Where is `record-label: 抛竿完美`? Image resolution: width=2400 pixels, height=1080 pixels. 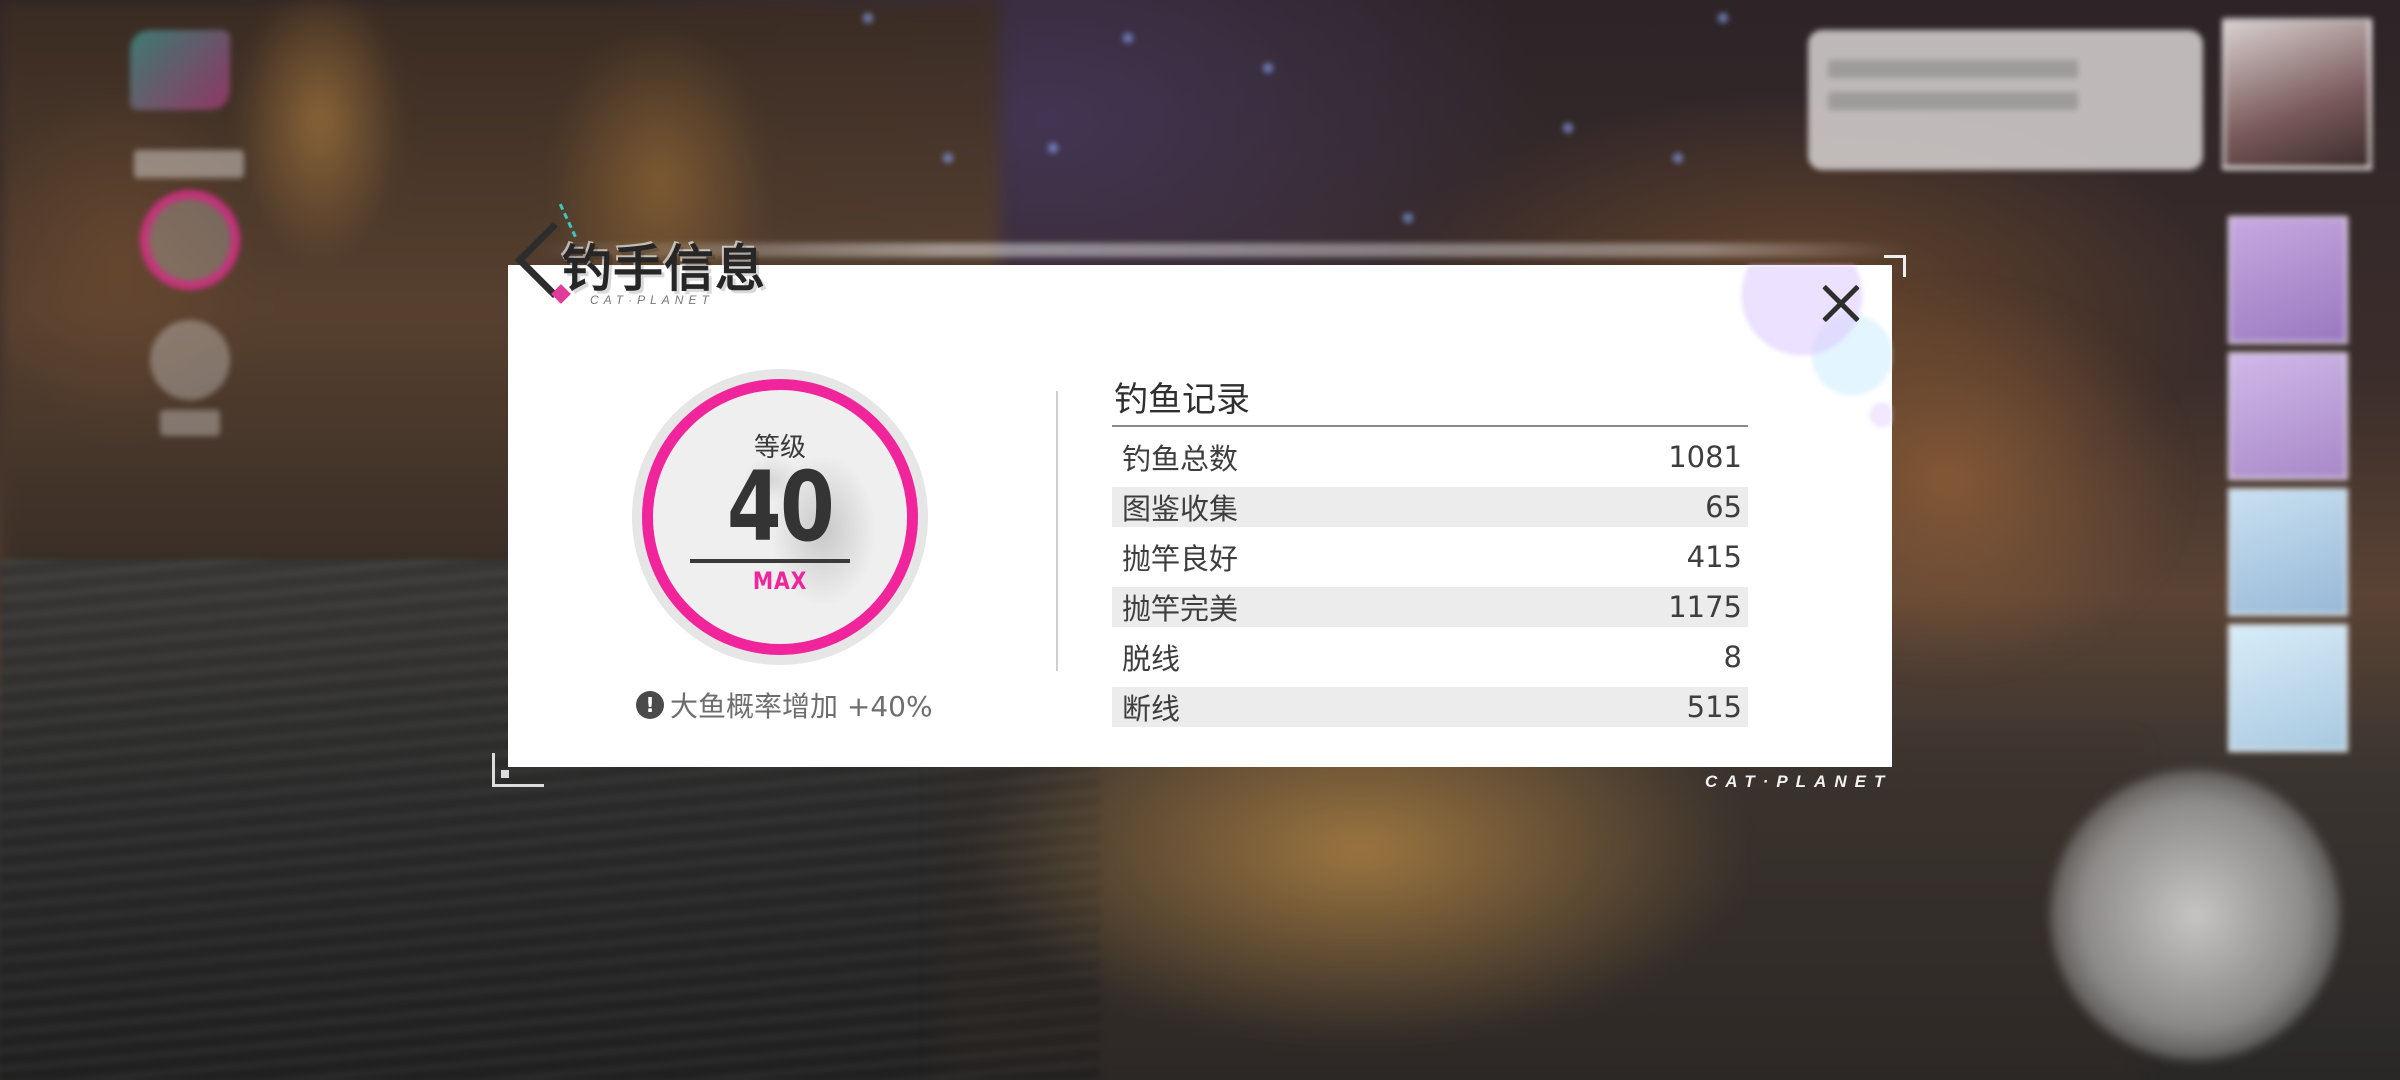
record-label: 抛竿完美 is located at coordinates (1180, 609).